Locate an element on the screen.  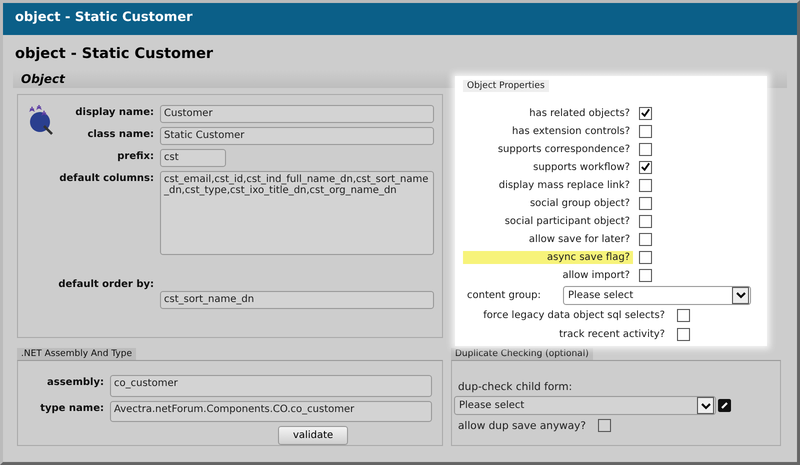
property-label: allow save for later? is located at coordinates (579, 239).